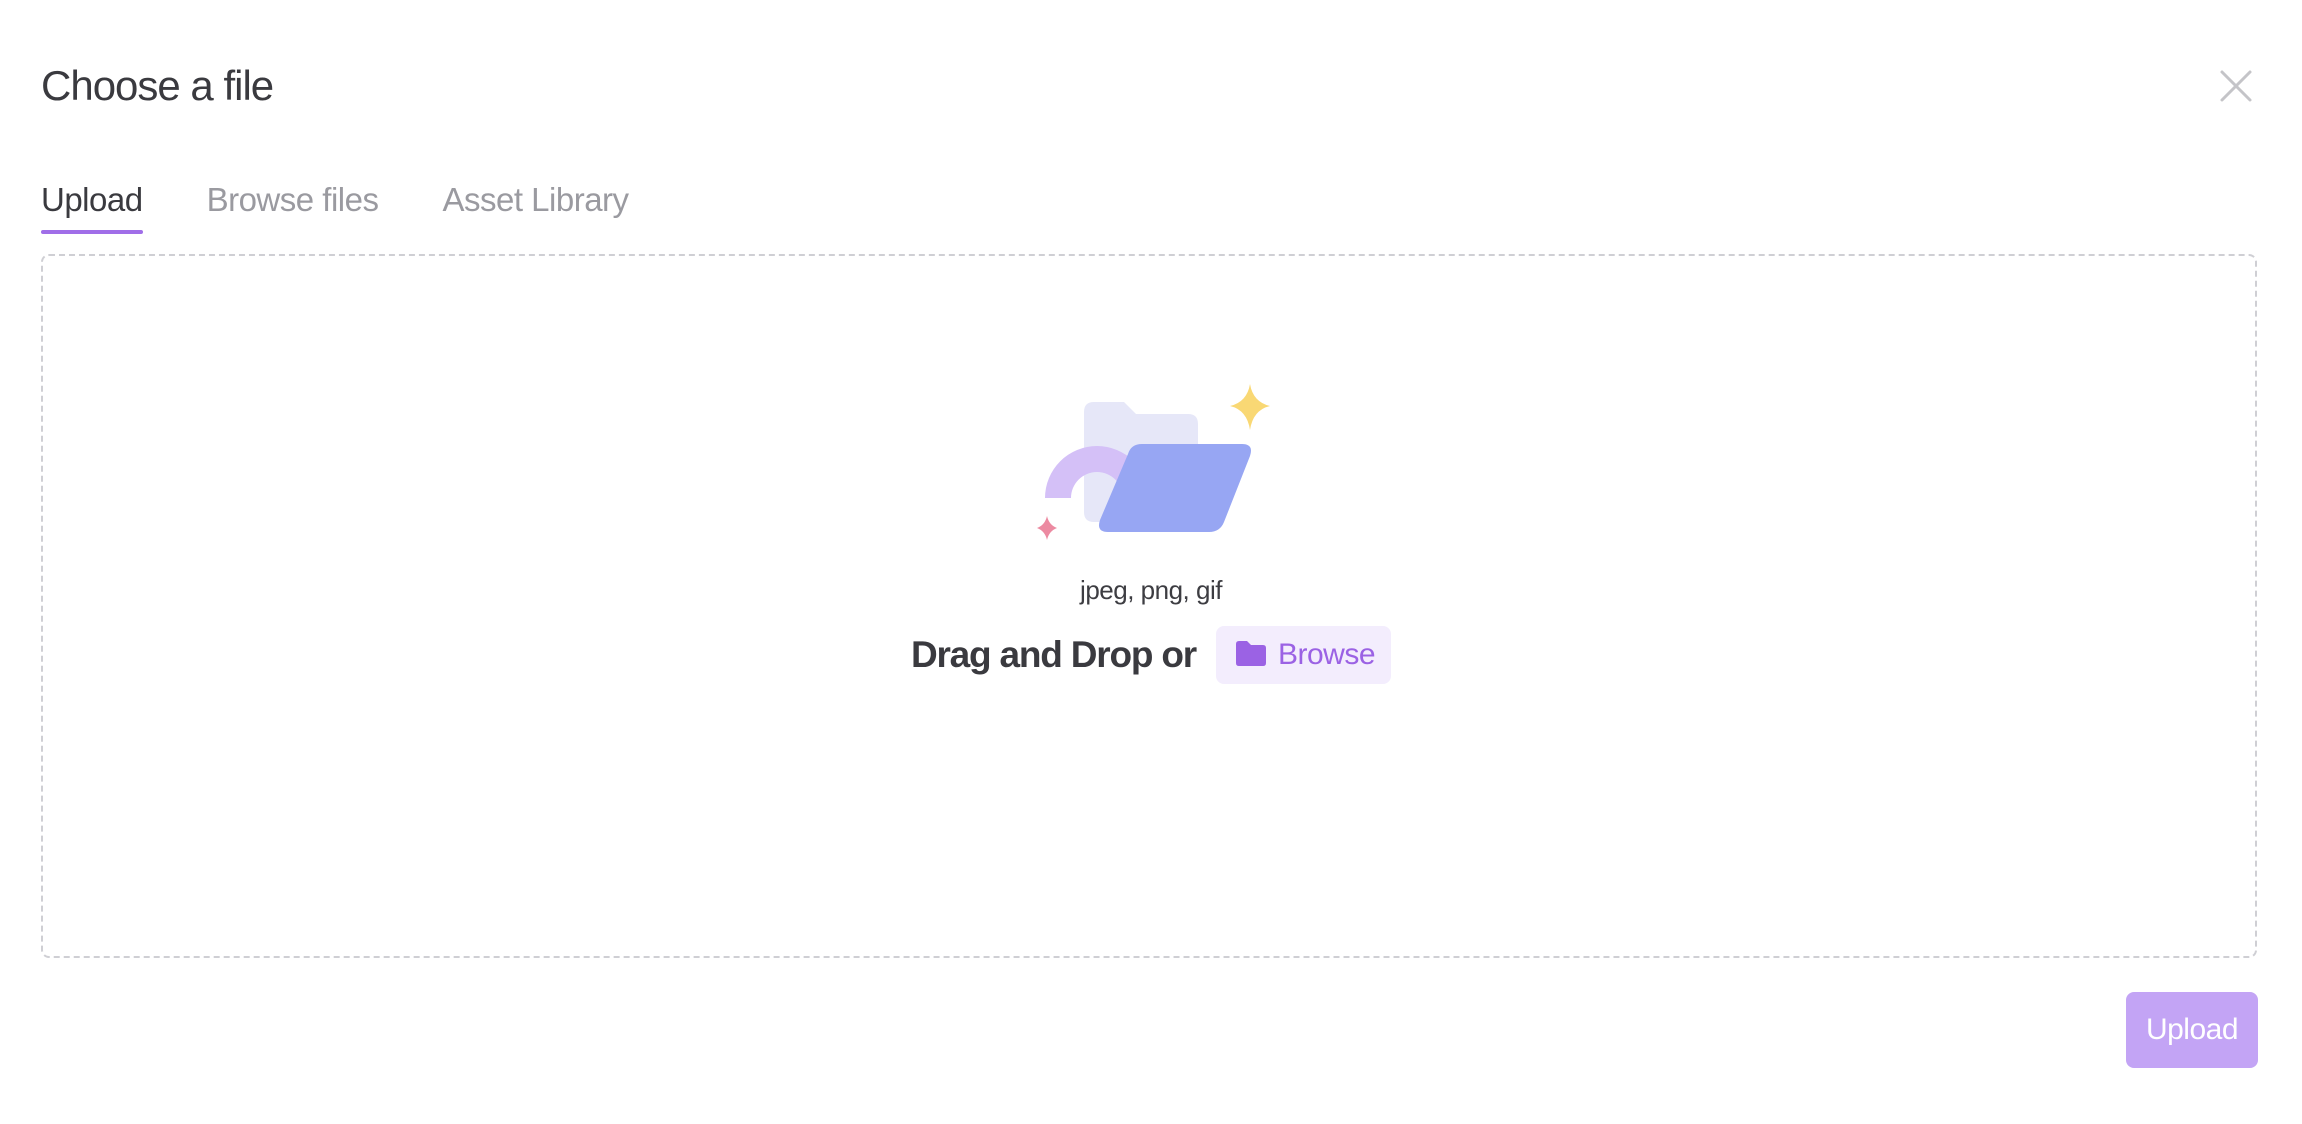  What do you see at coordinates (1251, 655) in the screenshot?
I see `folder-icon` at bounding box center [1251, 655].